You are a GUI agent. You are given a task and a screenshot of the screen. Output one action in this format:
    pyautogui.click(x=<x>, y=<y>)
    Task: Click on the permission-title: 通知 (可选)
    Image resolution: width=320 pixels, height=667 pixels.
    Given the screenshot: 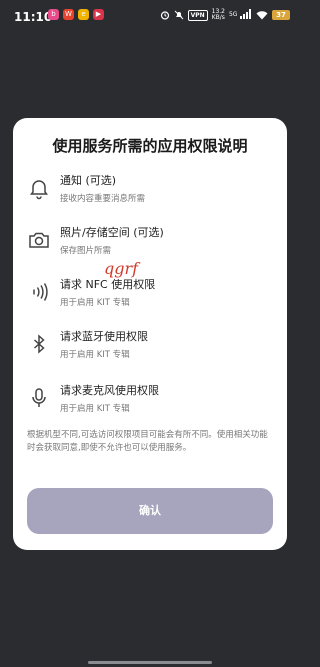 What is the action you would take?
    pyautogui.click(x=88, y=180)
    